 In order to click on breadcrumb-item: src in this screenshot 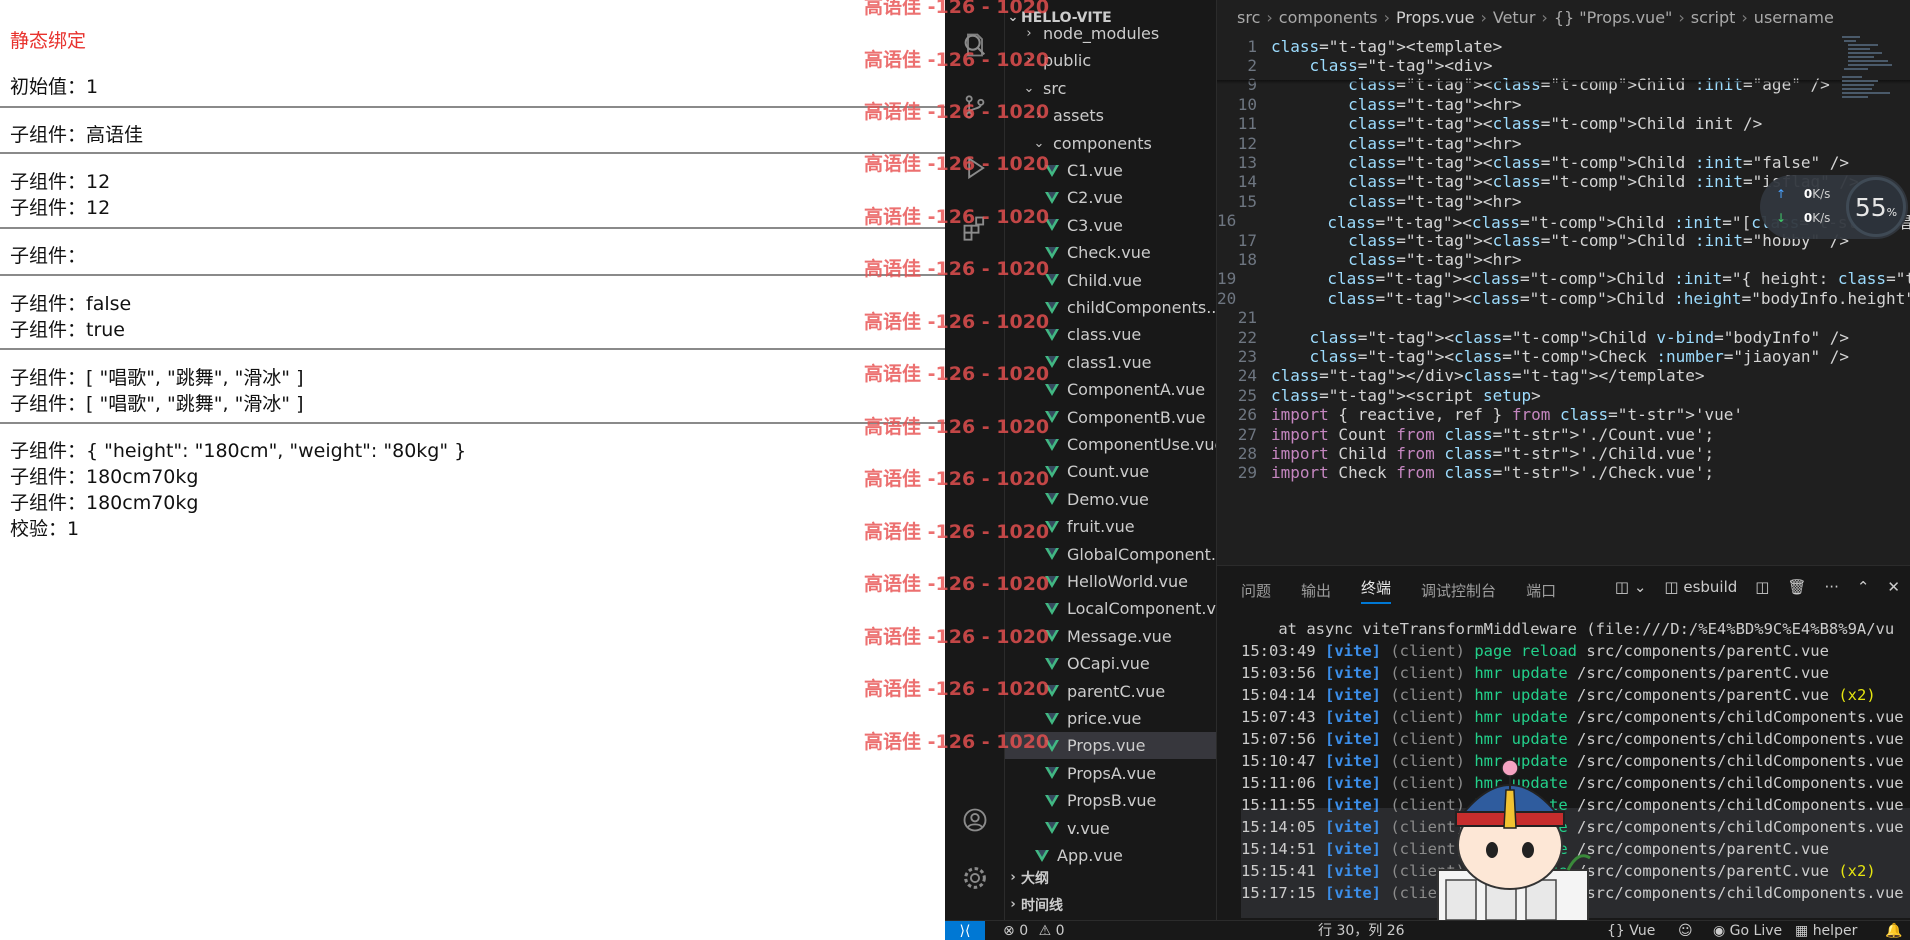, I will do `click(1248, 17)`.